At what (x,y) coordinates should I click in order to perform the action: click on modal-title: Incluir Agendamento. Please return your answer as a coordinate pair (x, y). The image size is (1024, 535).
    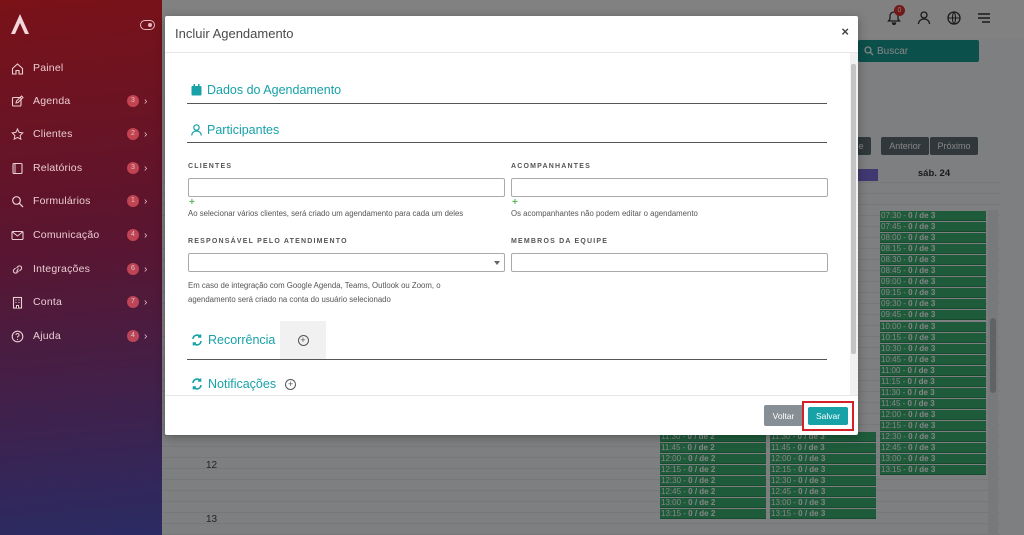
    Looking at the image, I should click on (234, 33).